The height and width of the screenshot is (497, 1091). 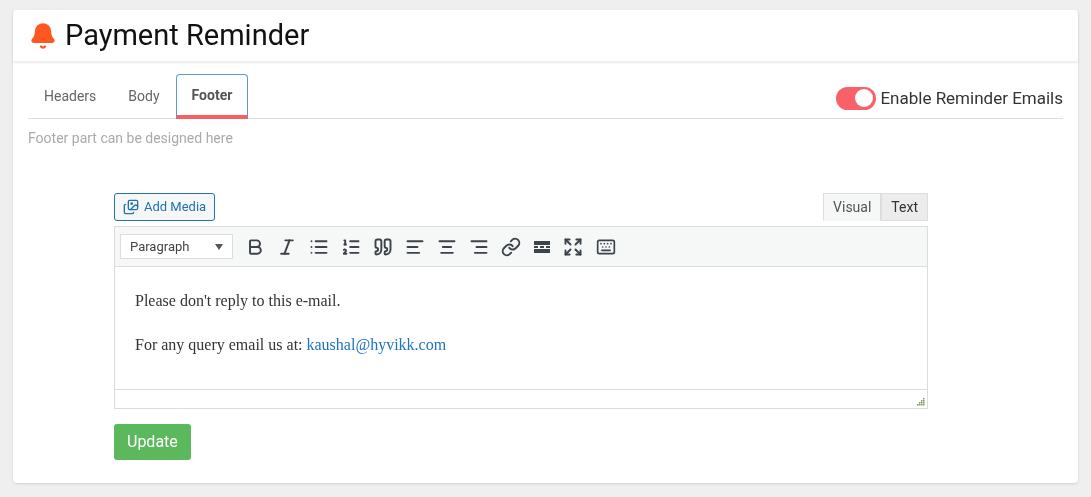 I want to click on hint-text: Footer part can be designed here, so click(x=131, y=138).